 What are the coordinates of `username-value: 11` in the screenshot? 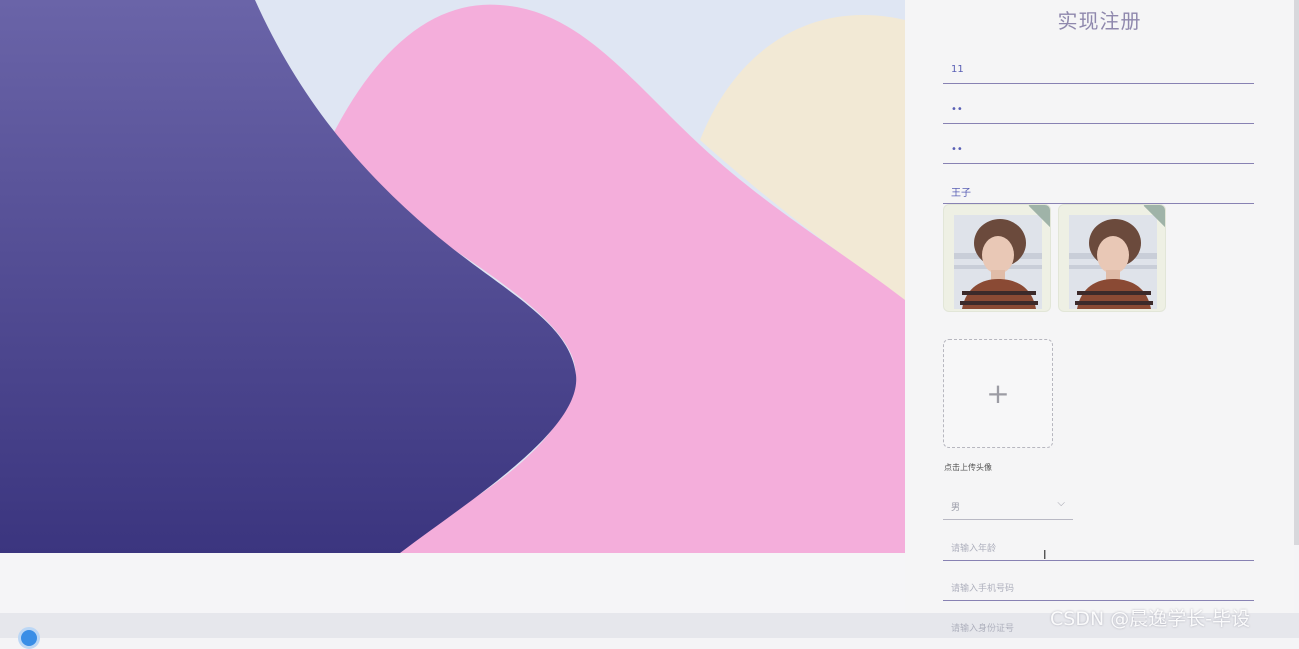 It's located at (957, 69).